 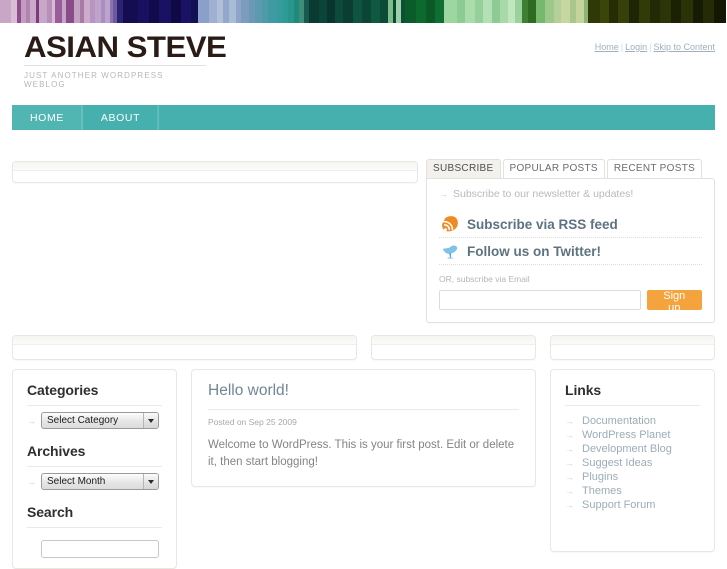 What do you see at coordinates (363, 396) in the screenshot?
I see `post-title: Hello world!` at bounding box center [363, 396].